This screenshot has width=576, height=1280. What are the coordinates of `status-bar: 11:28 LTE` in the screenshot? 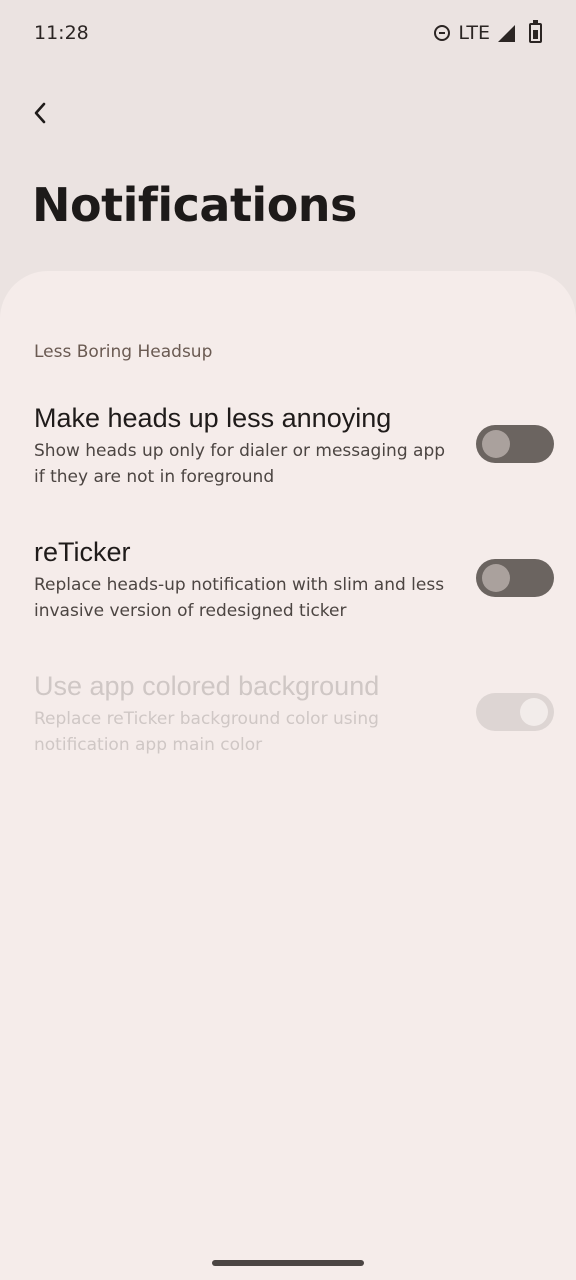 It's located at (288, 34).